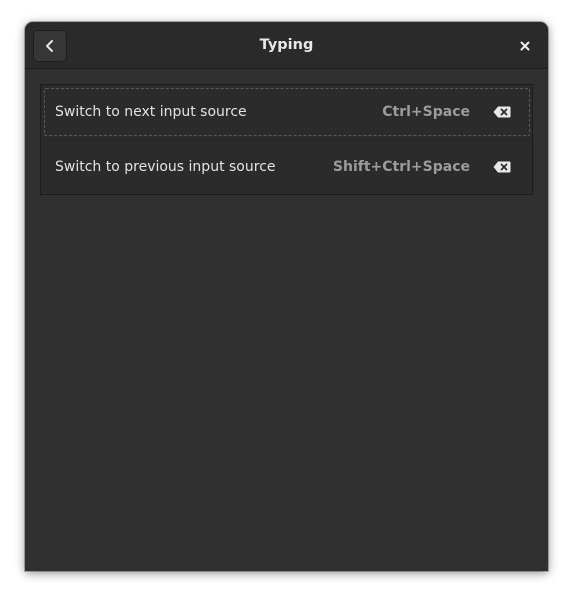  I want to click on shortcut-label: Switch to next input source, so click(151, 112).